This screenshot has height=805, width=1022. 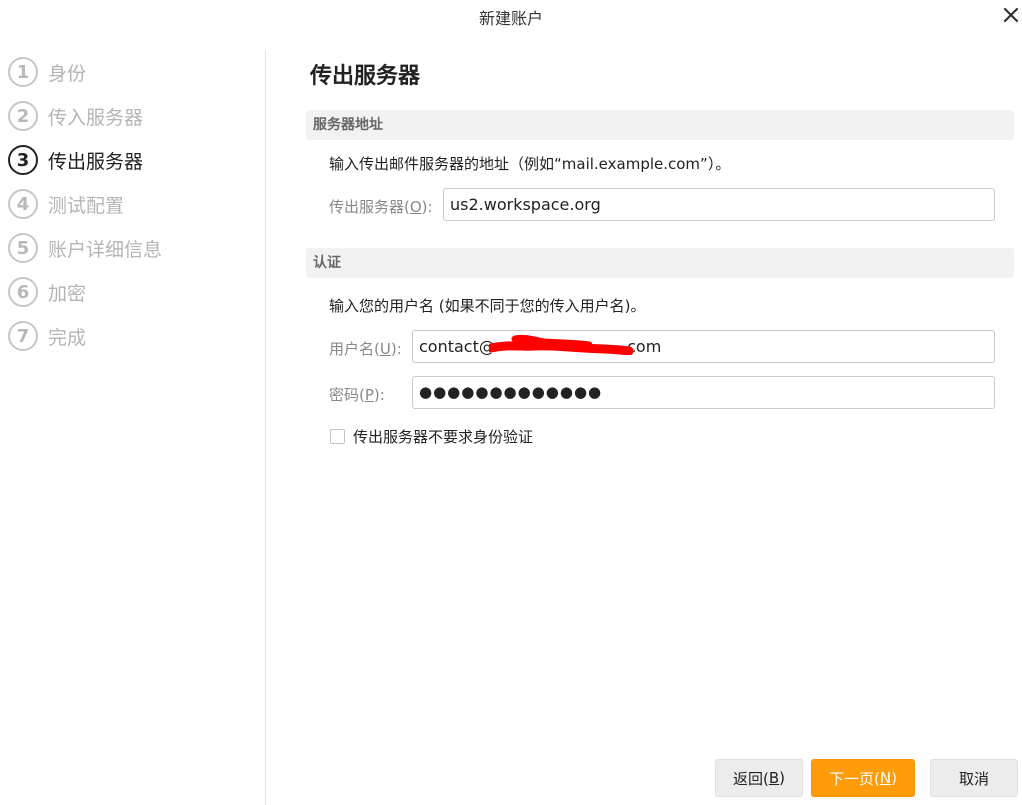 What do you see at coordinates (23, 204) in the screenshot?
I see `step-number: 4` at bounding box center [23, 204].